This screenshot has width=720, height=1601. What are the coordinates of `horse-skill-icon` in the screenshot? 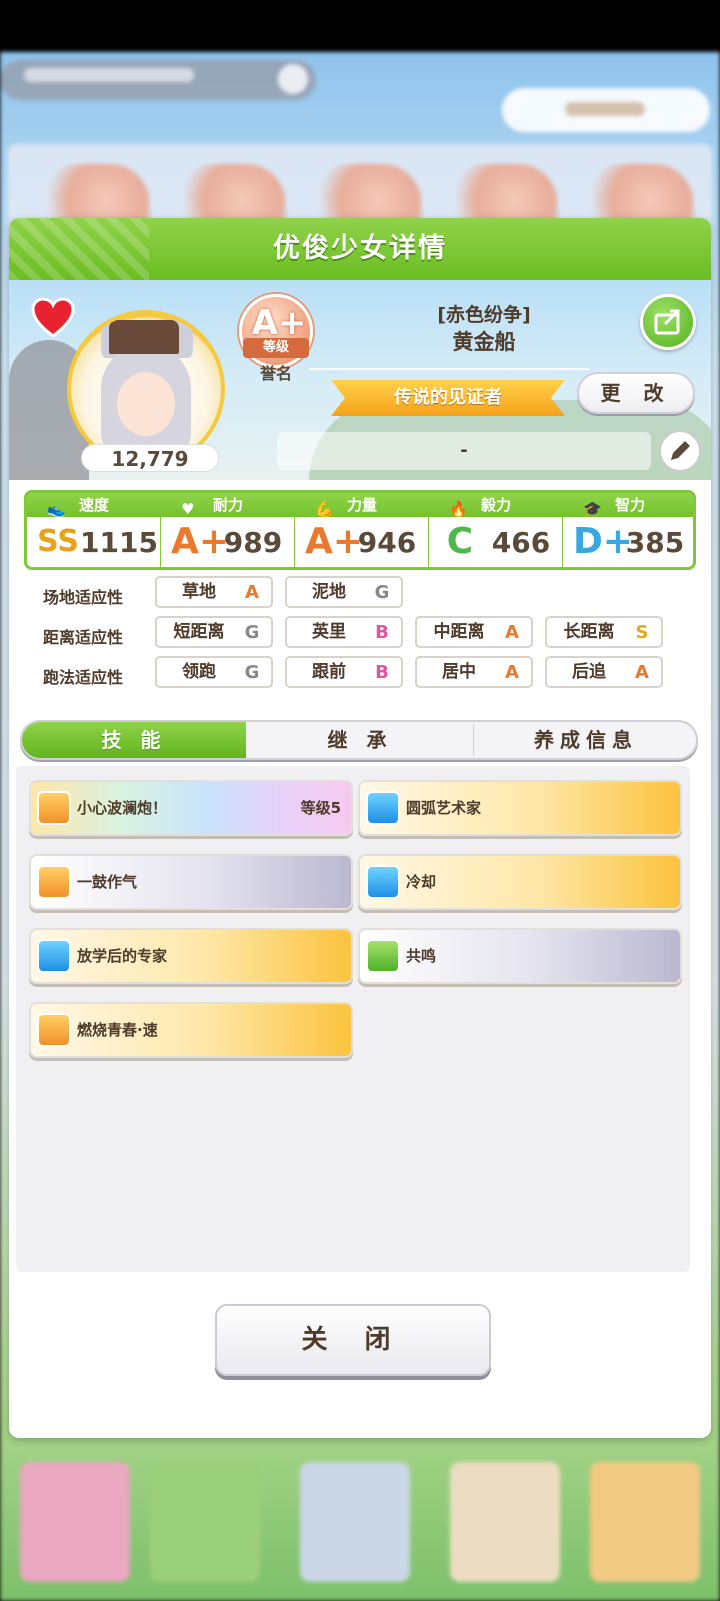 It's located at (54, 808).